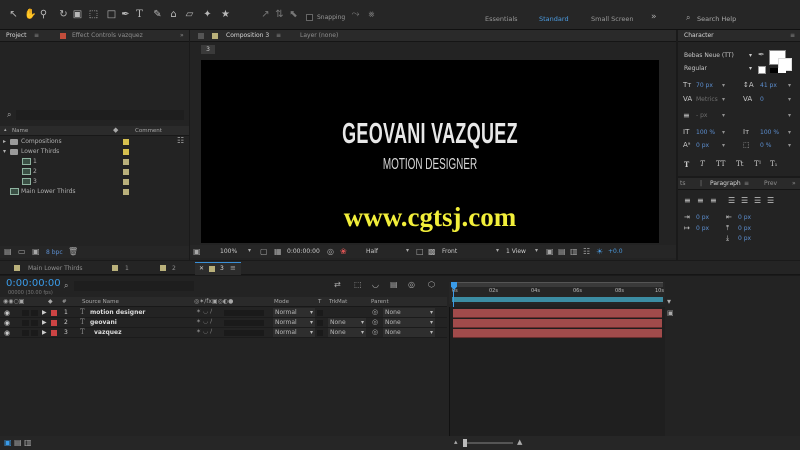 Image resolution: width=800 pixels, height=450 pixels. I want to click on workspace-small-screen: Small Screen, so click(612, 19).